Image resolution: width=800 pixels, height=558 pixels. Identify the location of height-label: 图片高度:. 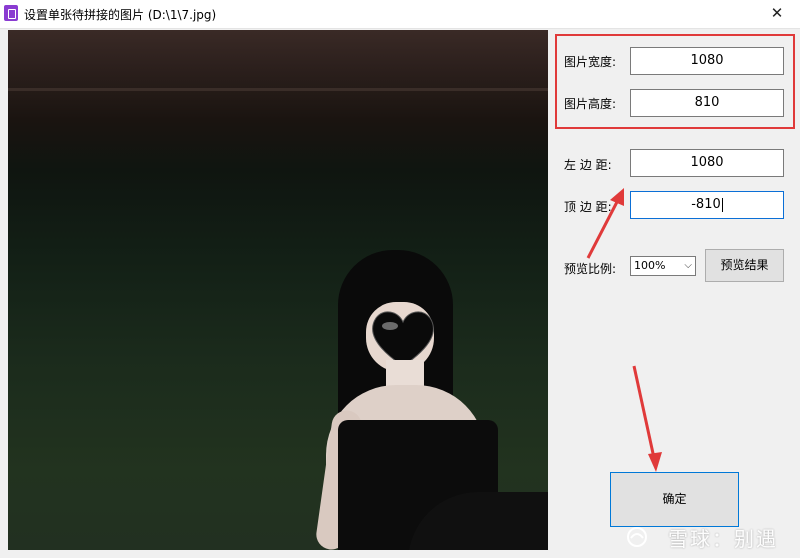
(590, 104).